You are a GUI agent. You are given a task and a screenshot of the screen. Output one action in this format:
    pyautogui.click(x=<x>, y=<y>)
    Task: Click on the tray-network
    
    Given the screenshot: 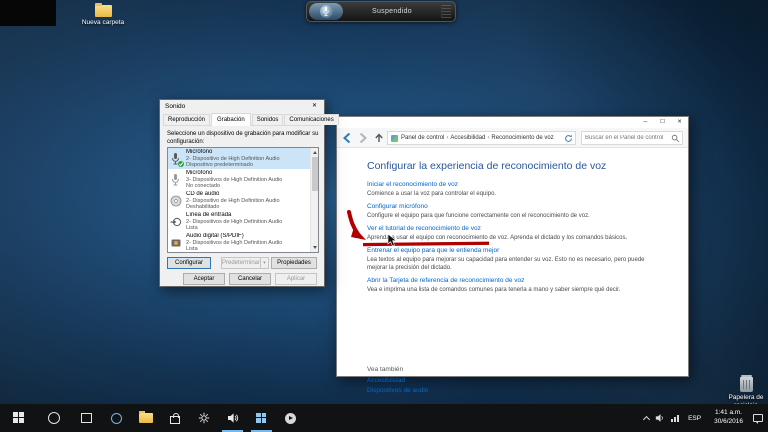 What is the action you would take?
    pyautogui.click(x=675, y=418)
    